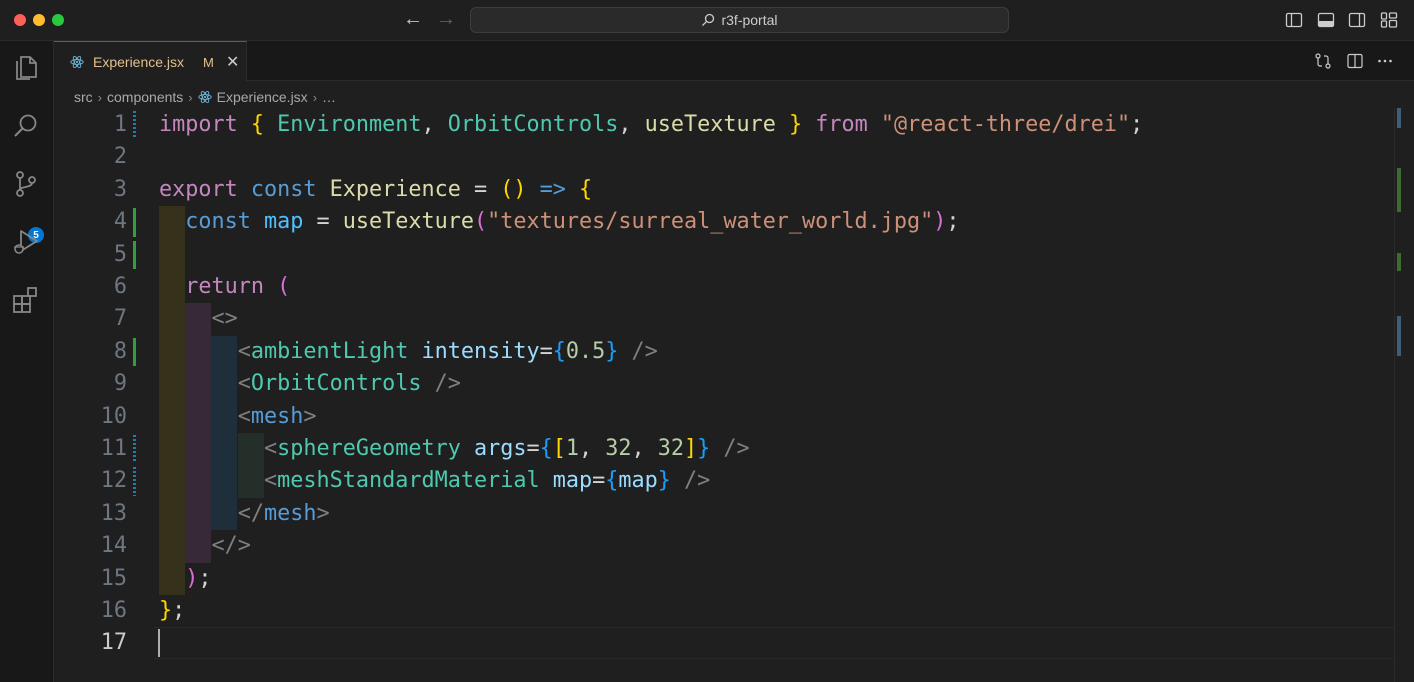 The height and width of the screenshot is (682, 1414). What do you see at coordinates (1326, 20) in the screenshot?
I see `toggle-panel-icon` at bounding box center [1326, 20].